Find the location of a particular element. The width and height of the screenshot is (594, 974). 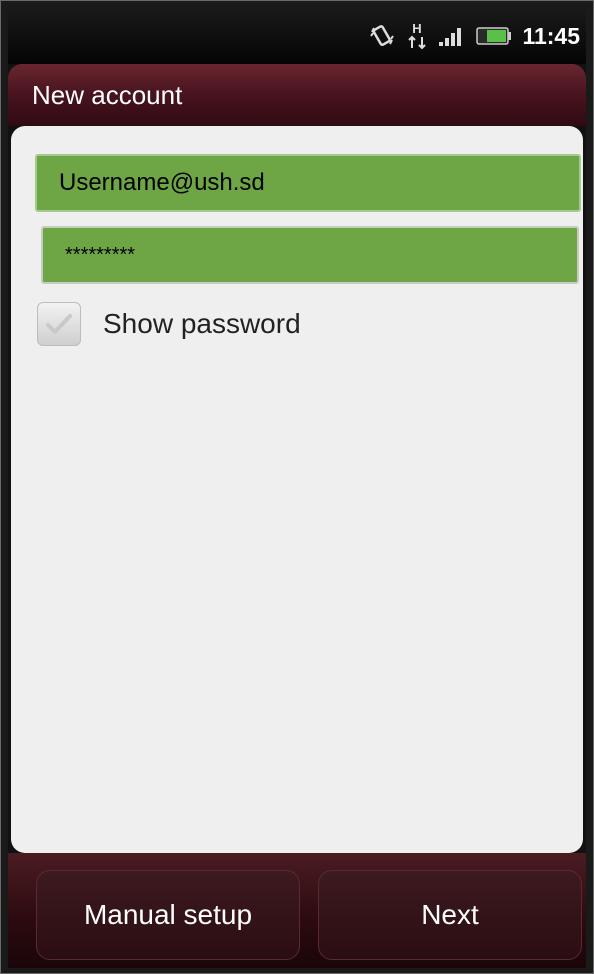

status-icons: H 11:45 is located at coordinates (477, 36).